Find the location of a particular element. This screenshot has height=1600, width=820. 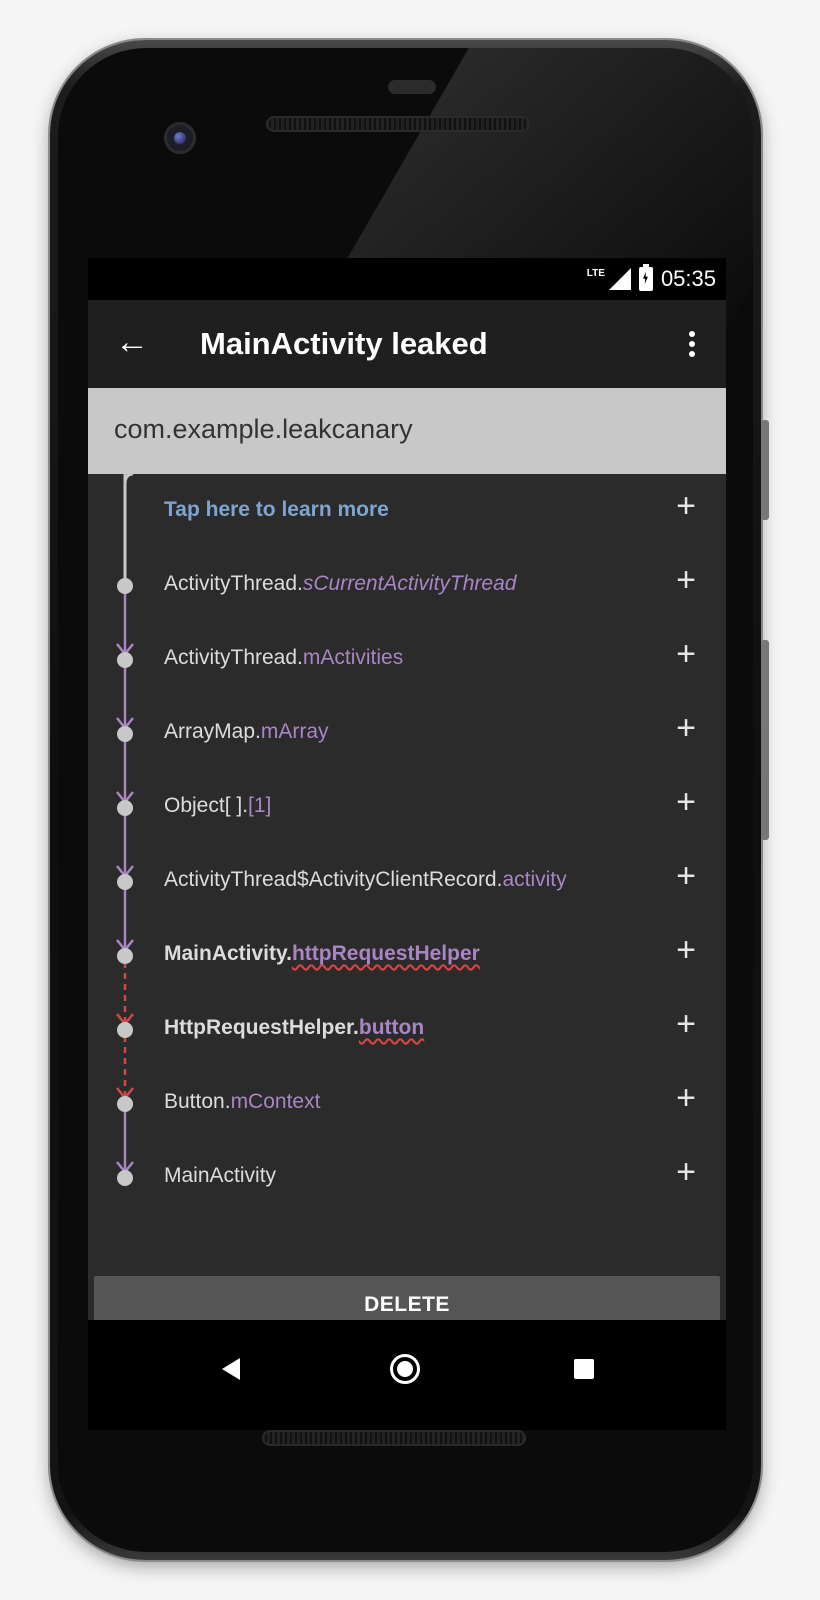

trace-class-name: Button. is located at coordinates (197, 1101).